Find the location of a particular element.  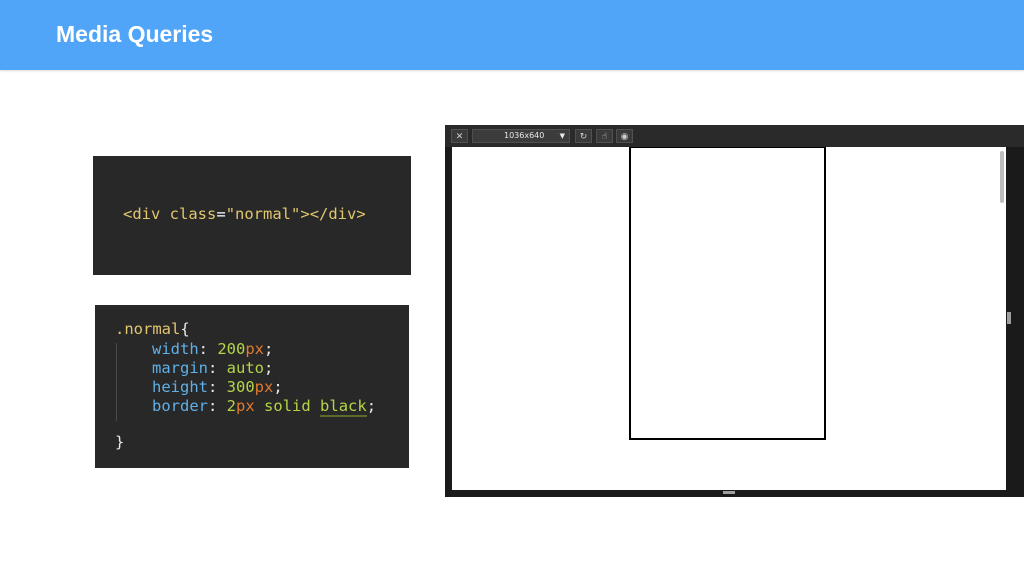

touch-icon: ☝ is located at coordinates (604, 136).